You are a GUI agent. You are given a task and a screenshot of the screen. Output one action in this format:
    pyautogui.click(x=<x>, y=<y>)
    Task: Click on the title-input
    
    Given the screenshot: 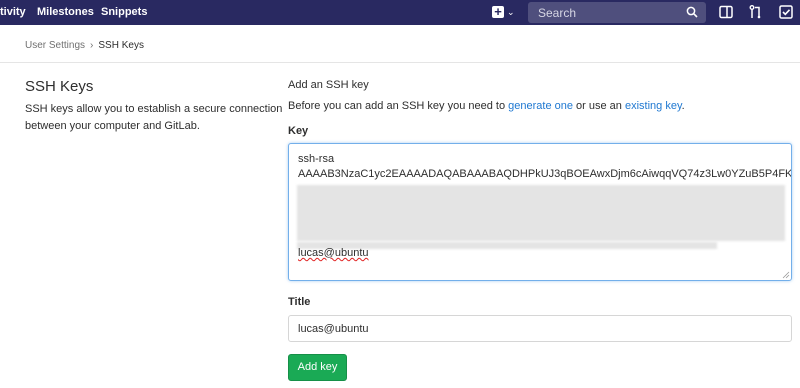 What is the action you would take?
    pyautogui.click(x=540, y=328)
    